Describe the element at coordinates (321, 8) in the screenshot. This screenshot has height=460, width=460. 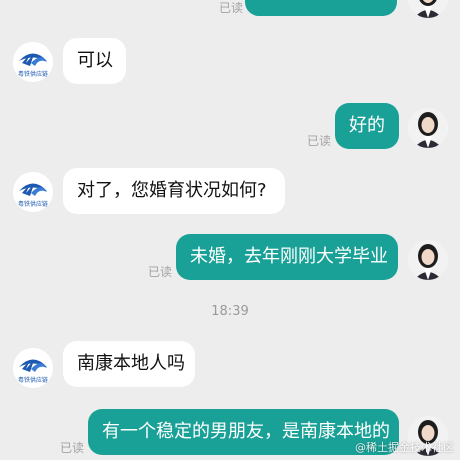
I see `outgoing-bubble` at that location.